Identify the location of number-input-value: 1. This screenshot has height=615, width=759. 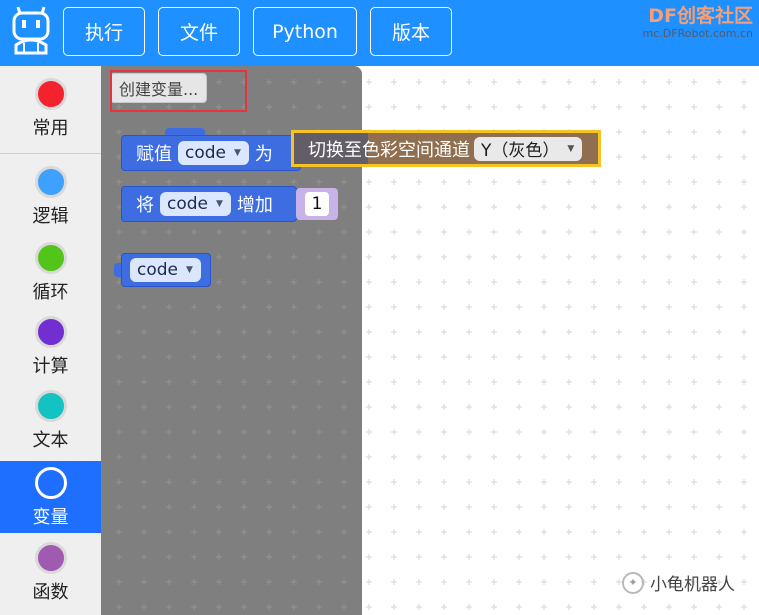
(317, 204).